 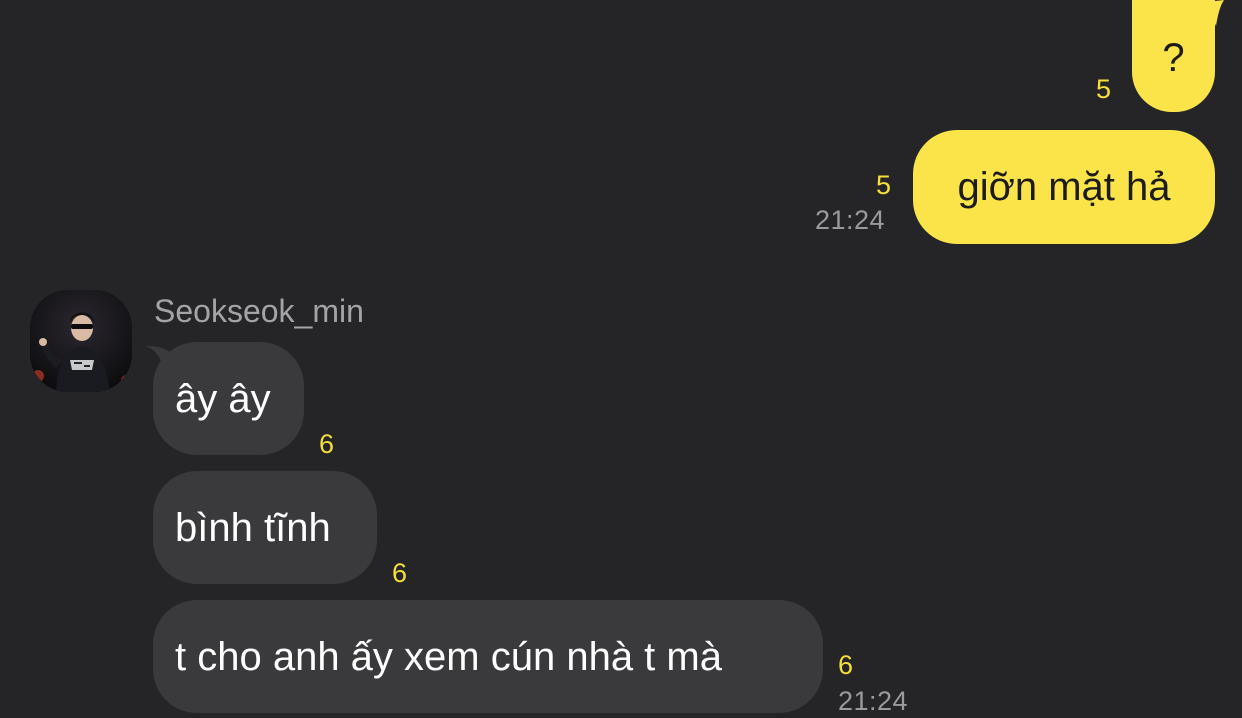 What do you see at coordinates (448, 656) in the screenshot?
I see `message-text: t cho anh ấy xem cún nhà t mà` at bounding box center [448, 656].